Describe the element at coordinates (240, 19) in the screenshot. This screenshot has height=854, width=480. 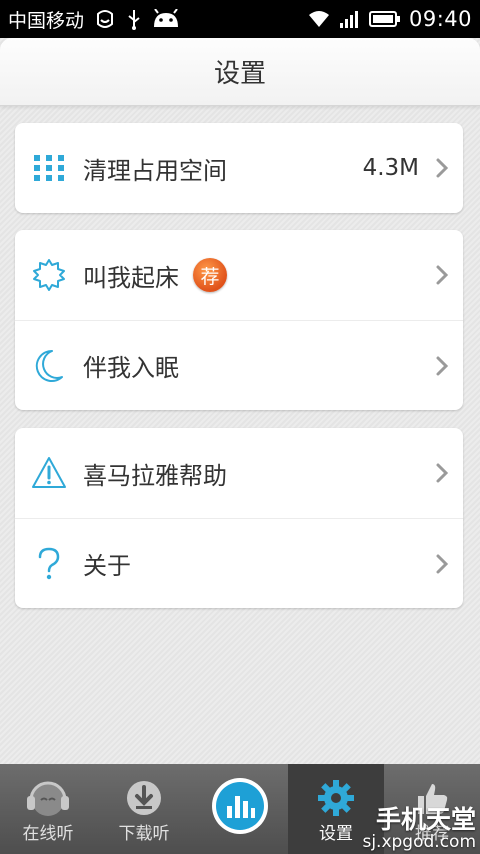
I see `status-bar: 中国移动 09:40` at that location.